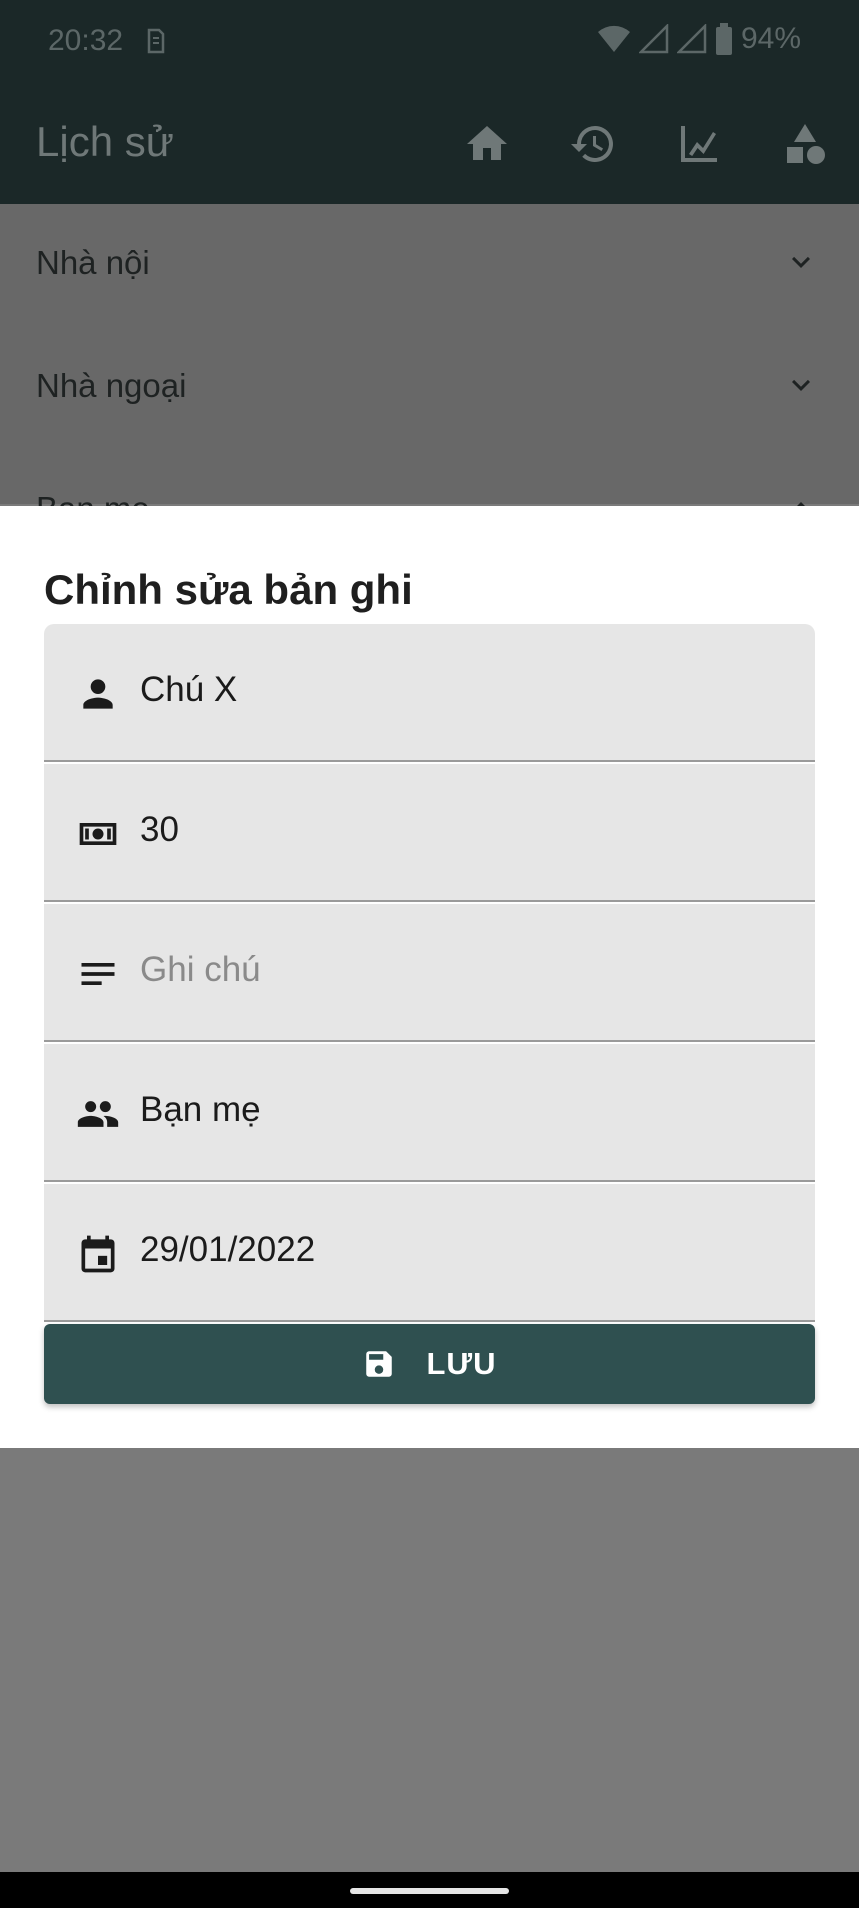 Image resolution: width=859 pixels, height=1908 pixels. What do you see at coordinates (379, 1364) in the screenshot?
I see `save-icon` at bounding box center [379, 1364].